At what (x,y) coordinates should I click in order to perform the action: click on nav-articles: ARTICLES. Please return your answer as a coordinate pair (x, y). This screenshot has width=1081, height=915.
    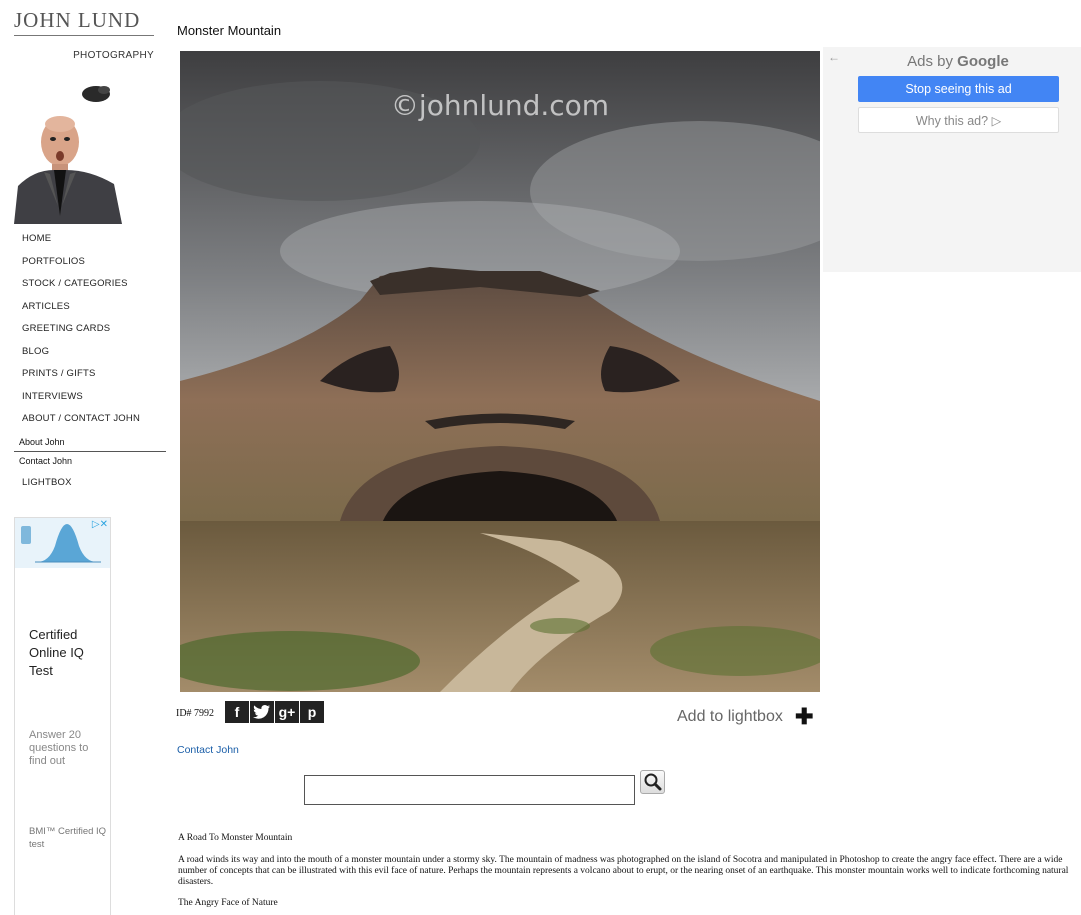
    Looking at the image, I should click on (90, 309).